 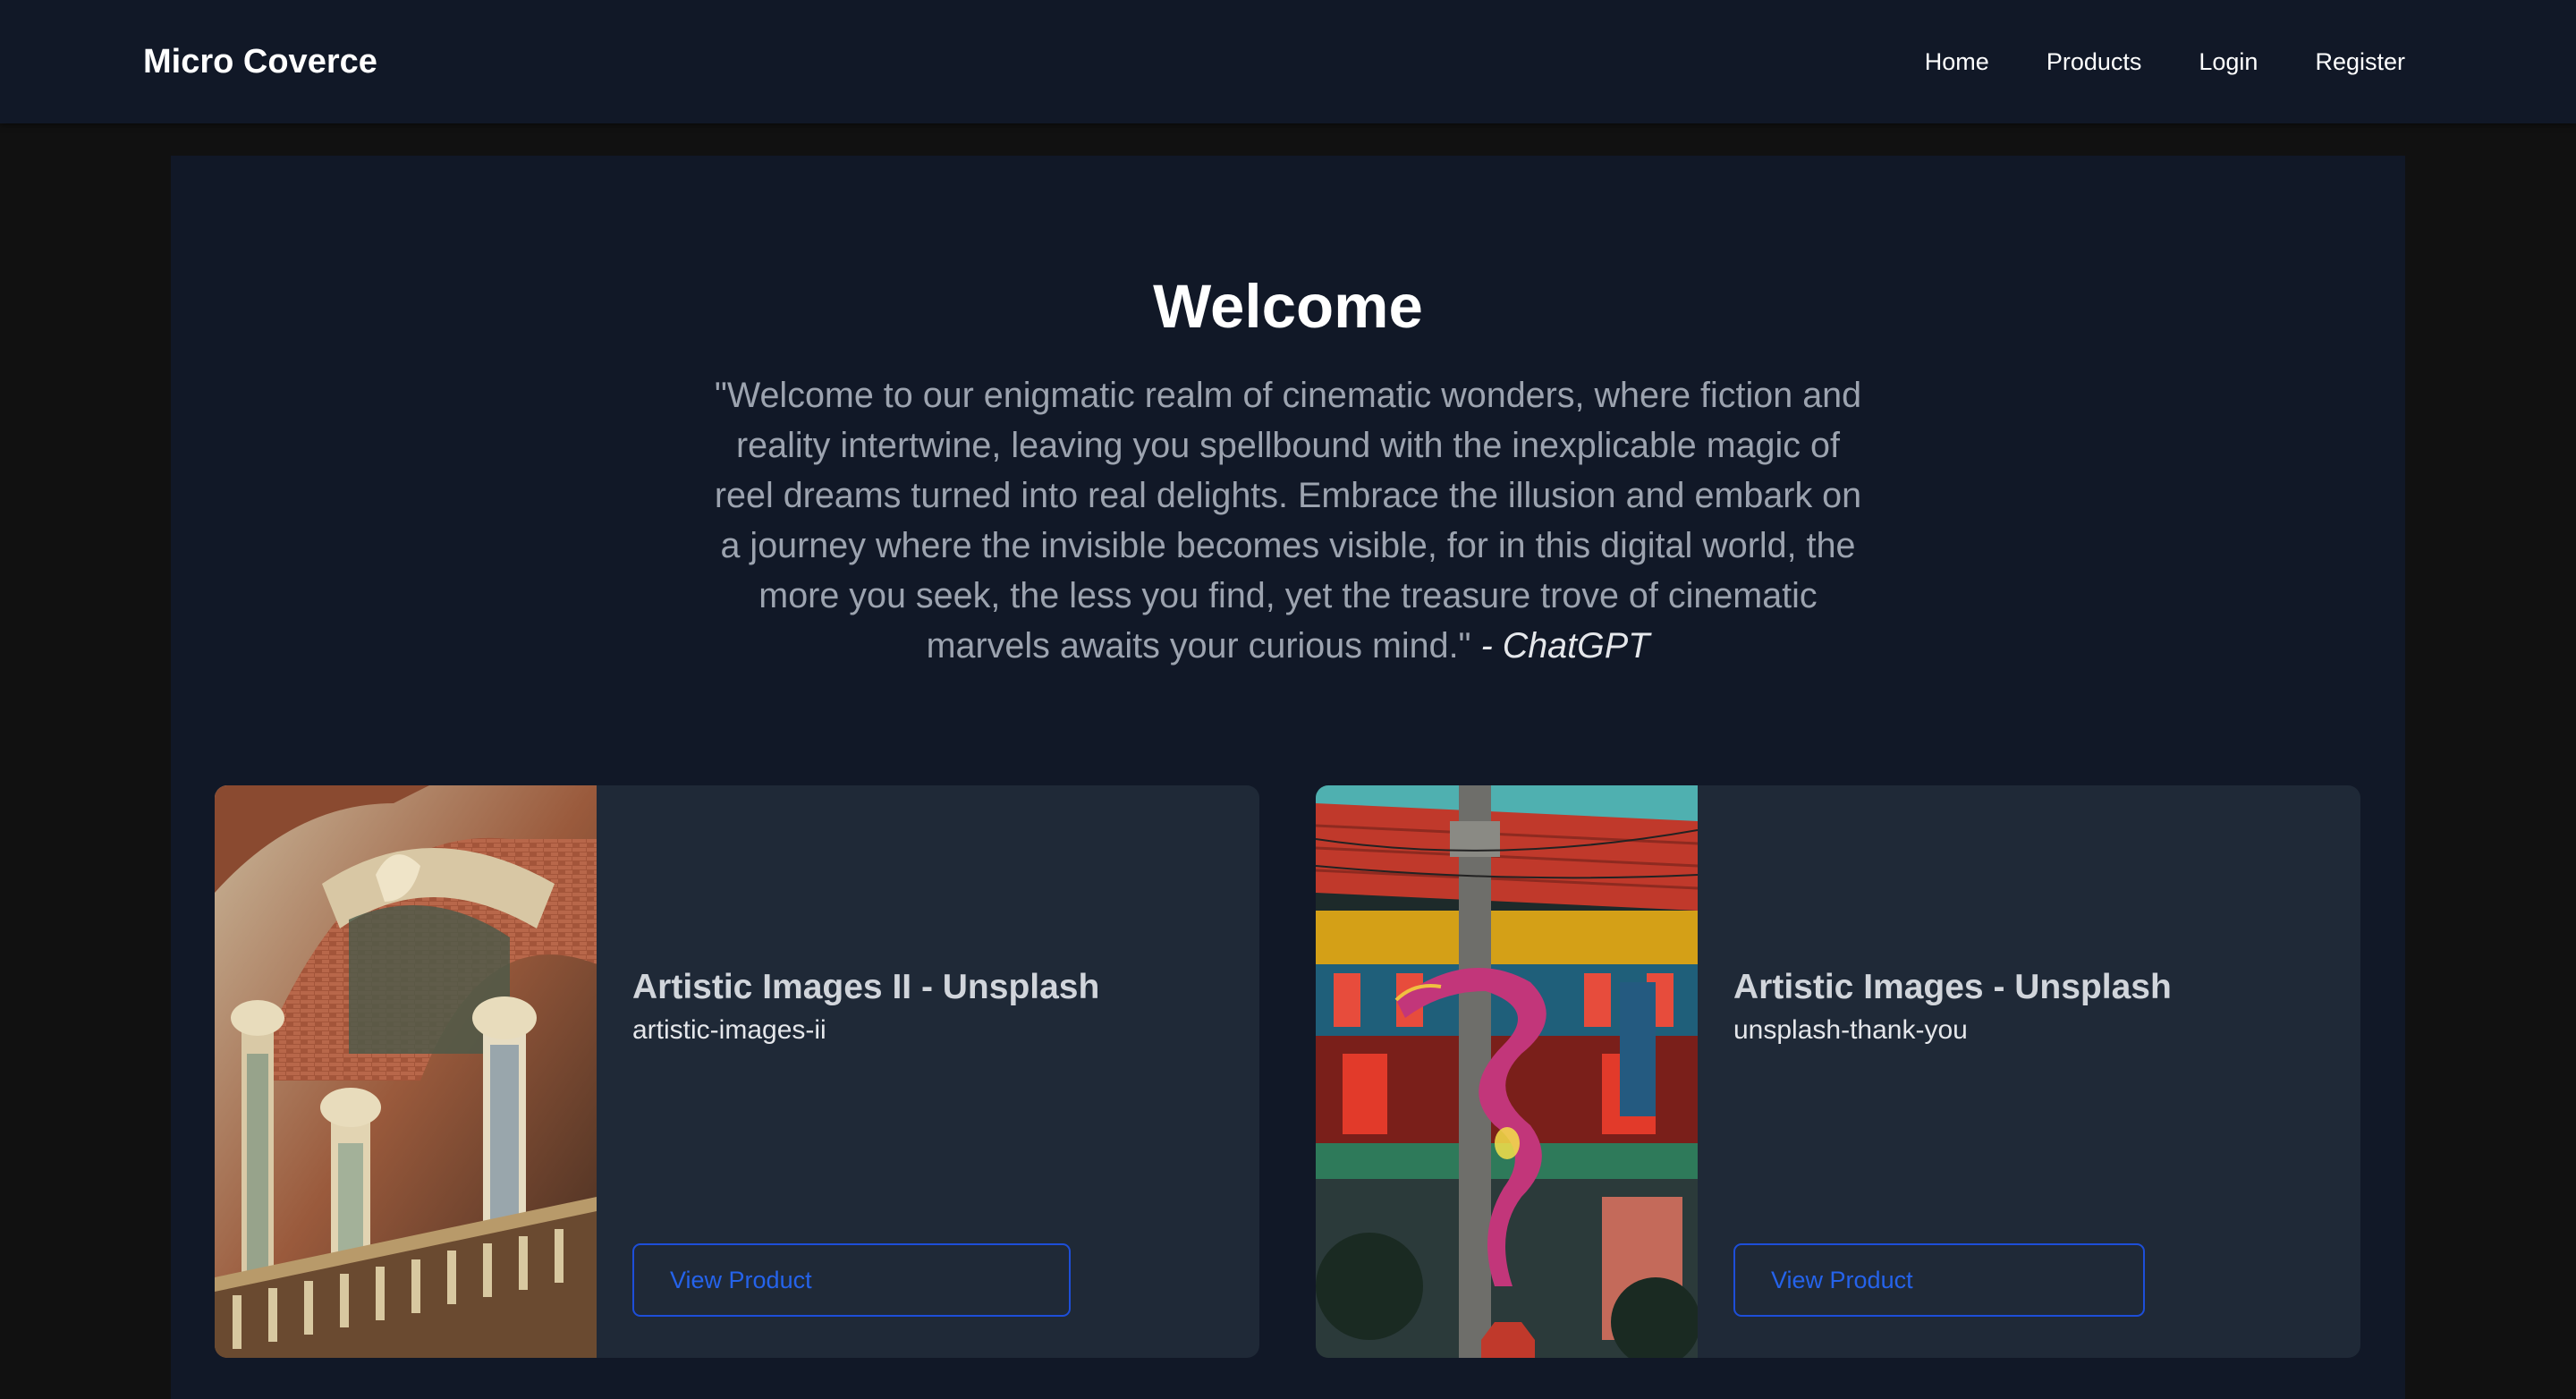 What do you see at coordinates (2360, 62) in the screenshot?
I see `nav-register-link: Register` at bounding box center [2360, 62].